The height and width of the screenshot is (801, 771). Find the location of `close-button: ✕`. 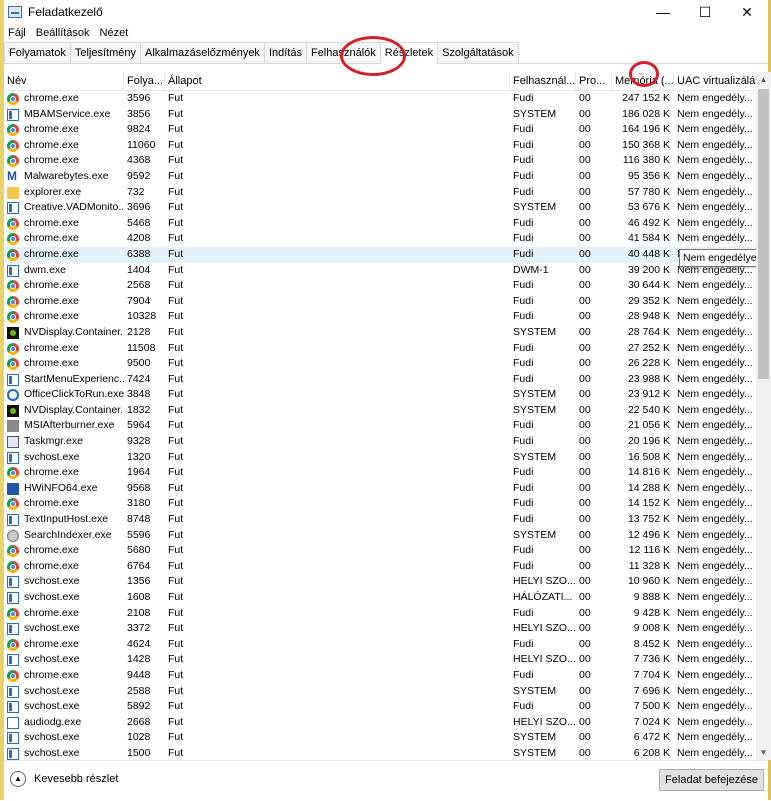

close-button: ✕ is located at coordinates (747, 12).